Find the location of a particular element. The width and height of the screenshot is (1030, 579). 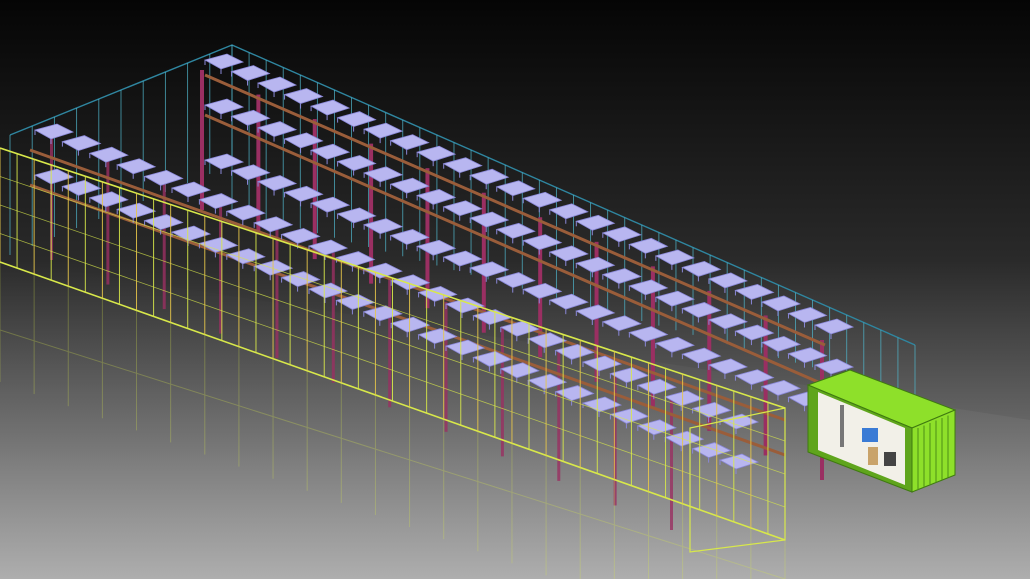

office-partition is located at coordinates (842, 426).